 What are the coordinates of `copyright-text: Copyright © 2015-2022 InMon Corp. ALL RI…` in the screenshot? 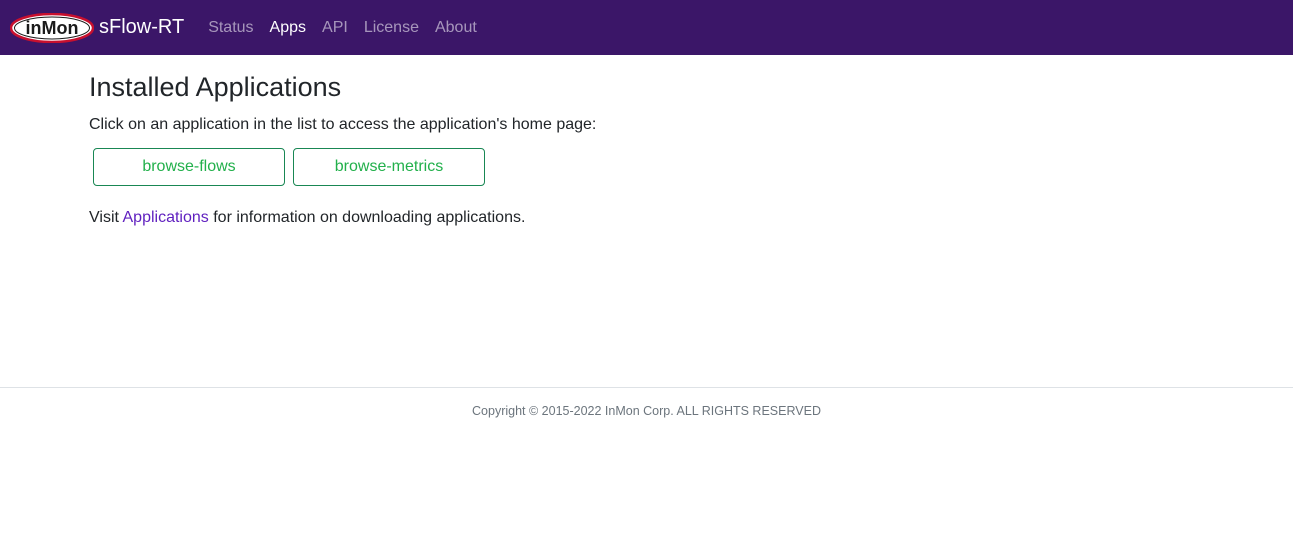 It's located at (646, 411).